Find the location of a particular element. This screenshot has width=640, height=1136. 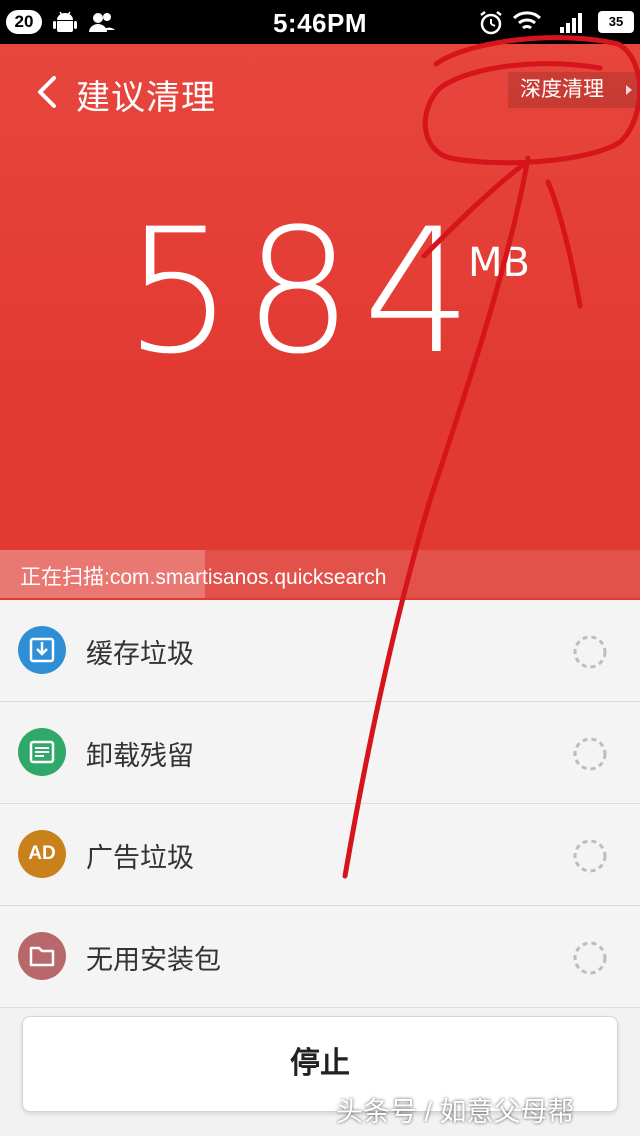

chevron-right-icon is located at coordinates (629, 90).